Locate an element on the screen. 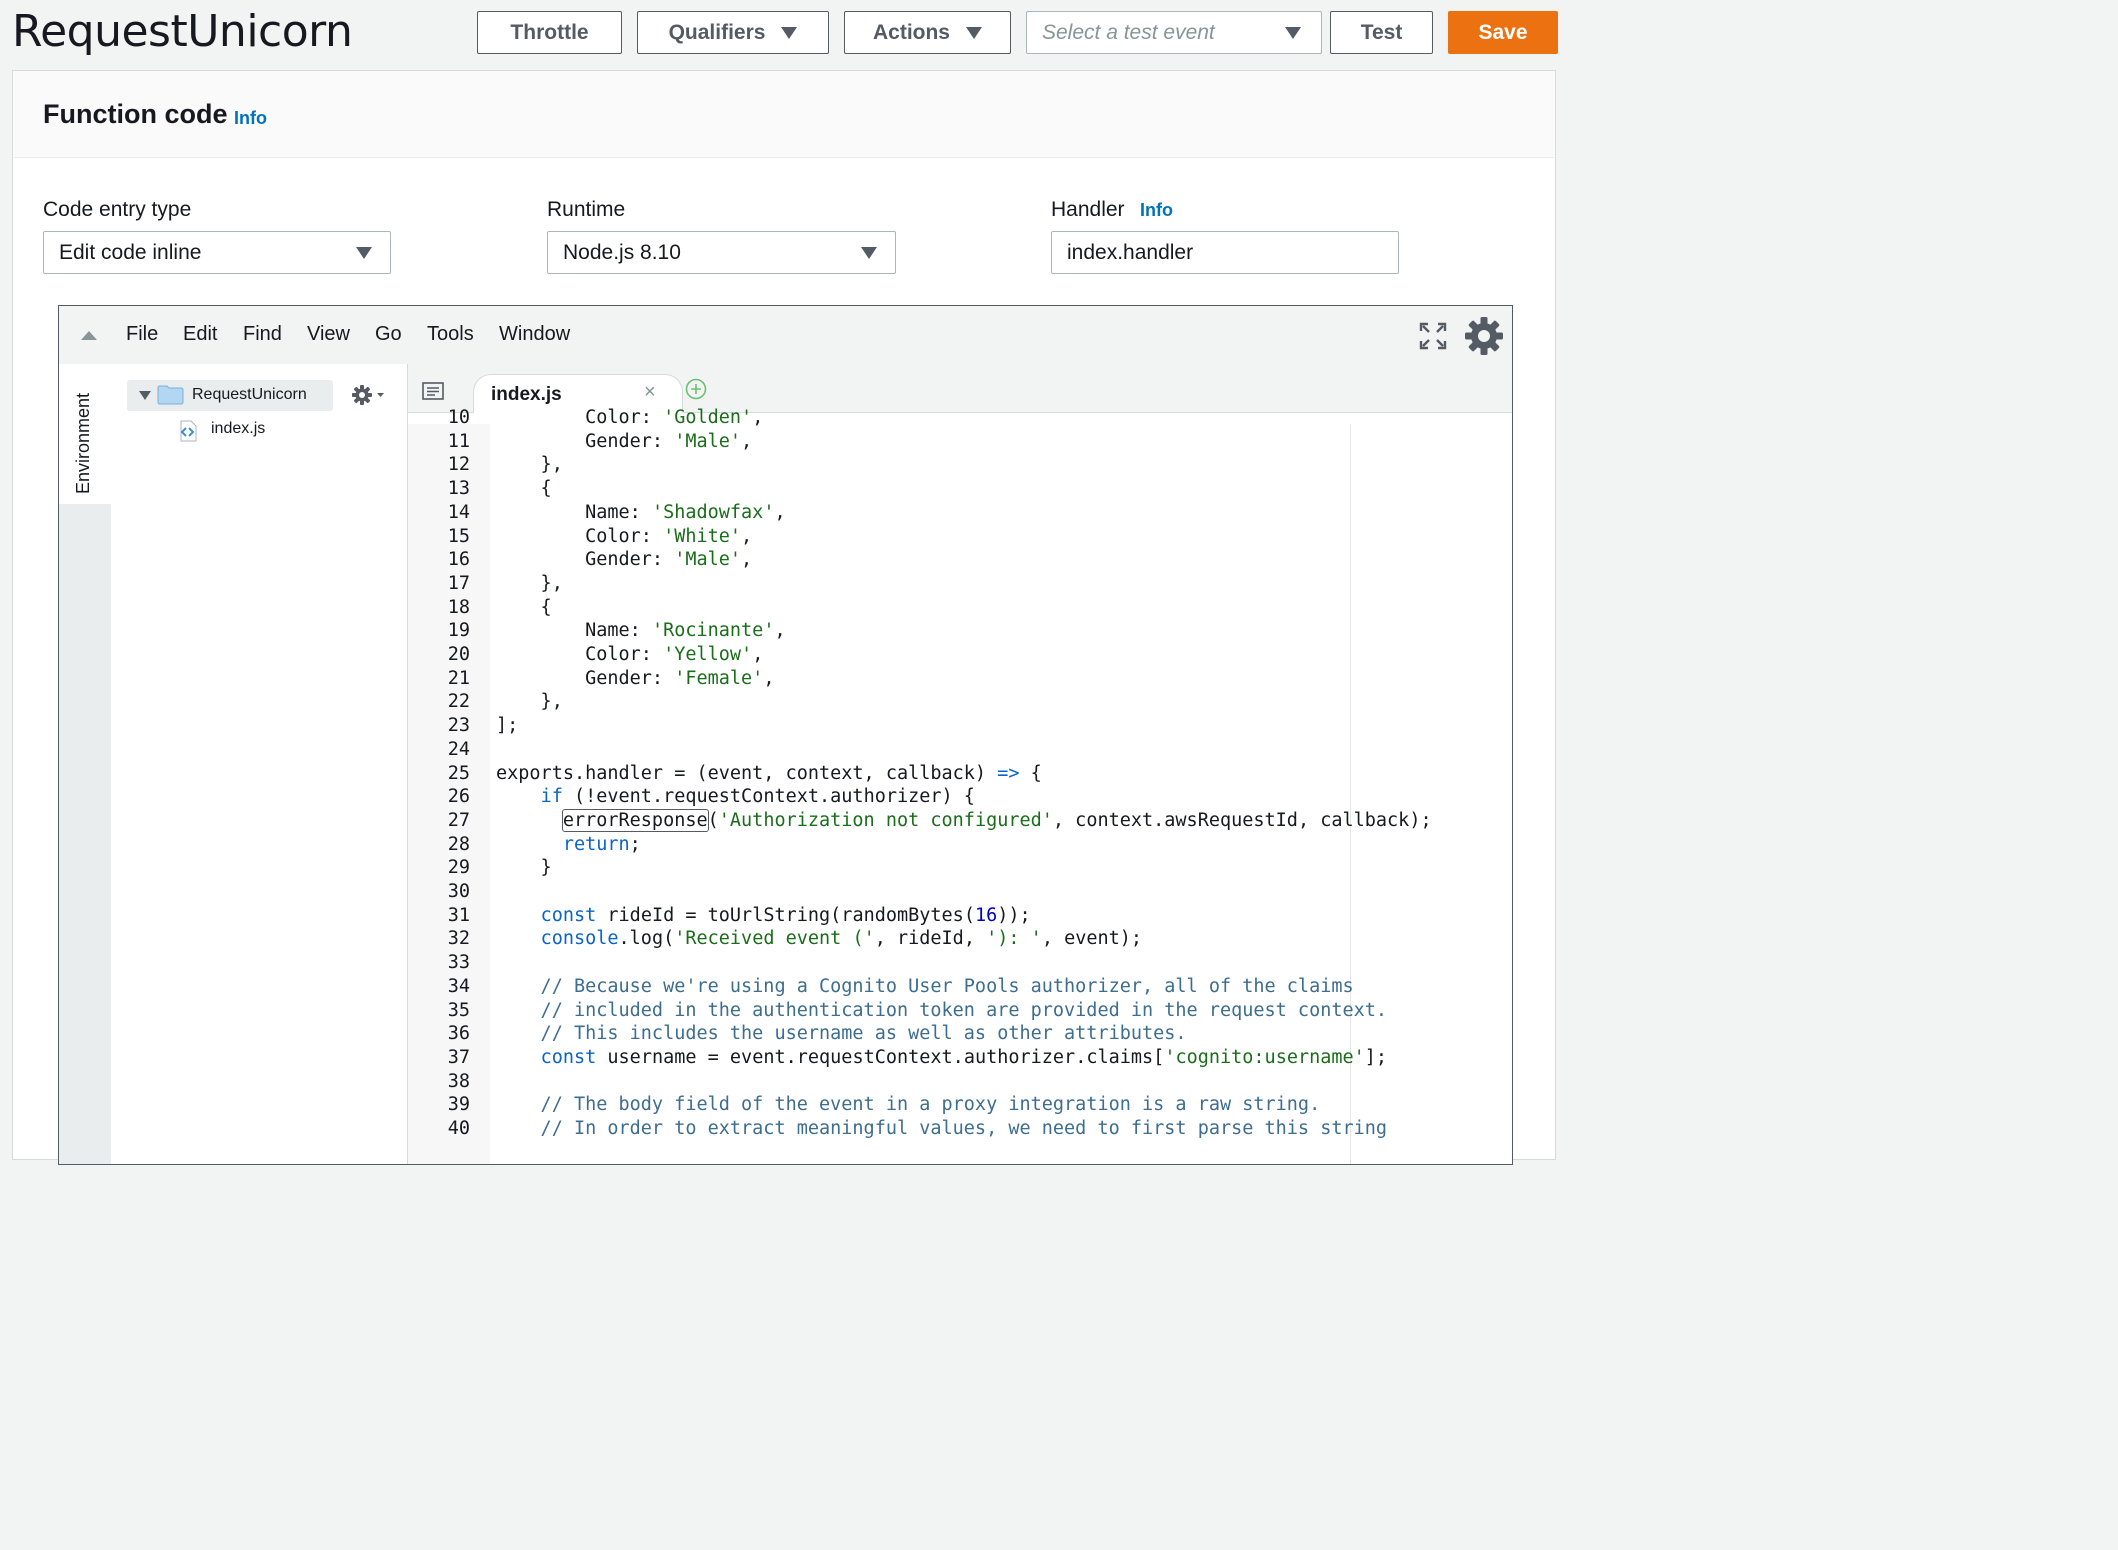 This screenshot has height=1550, width=2118. throttle-button: Throttle is located at coordinates (549, 32).